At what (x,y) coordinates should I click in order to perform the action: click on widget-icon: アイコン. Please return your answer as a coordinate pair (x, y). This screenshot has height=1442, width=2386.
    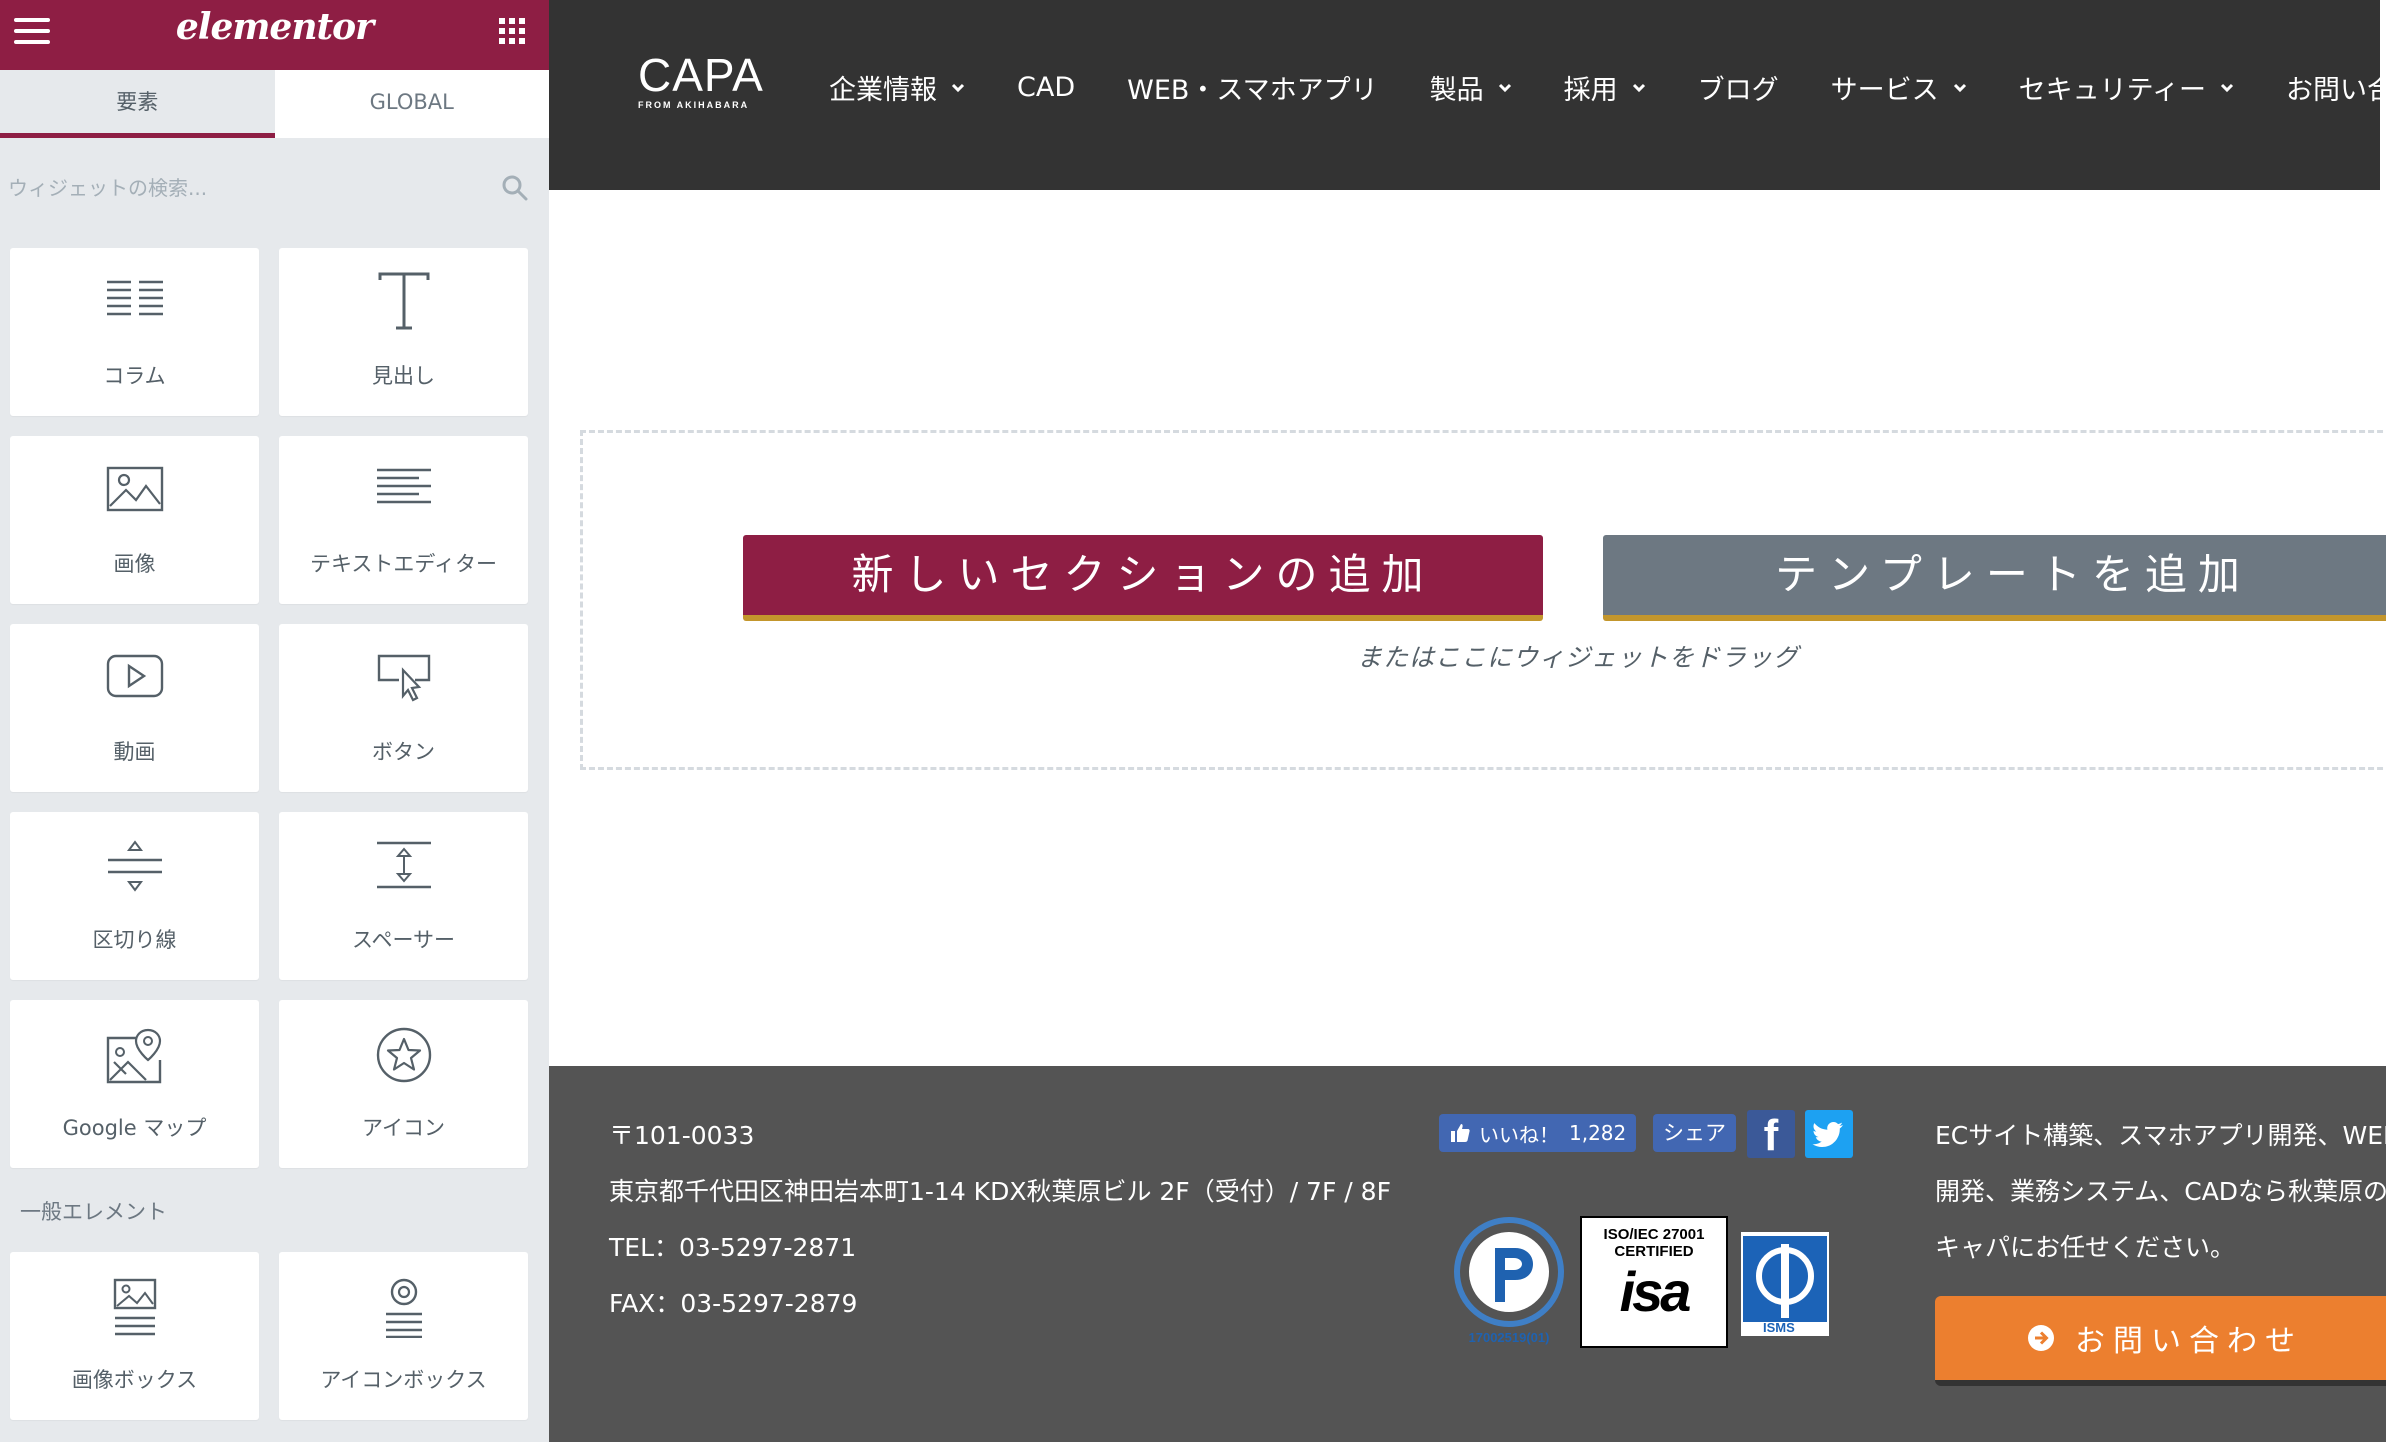
    Looking at the image, I should click on (403, 1084).